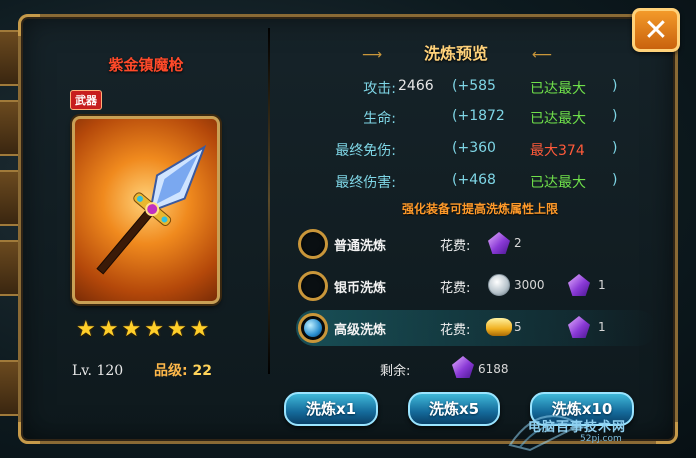  I want to click on grade-value: 22, so click(202, 371).